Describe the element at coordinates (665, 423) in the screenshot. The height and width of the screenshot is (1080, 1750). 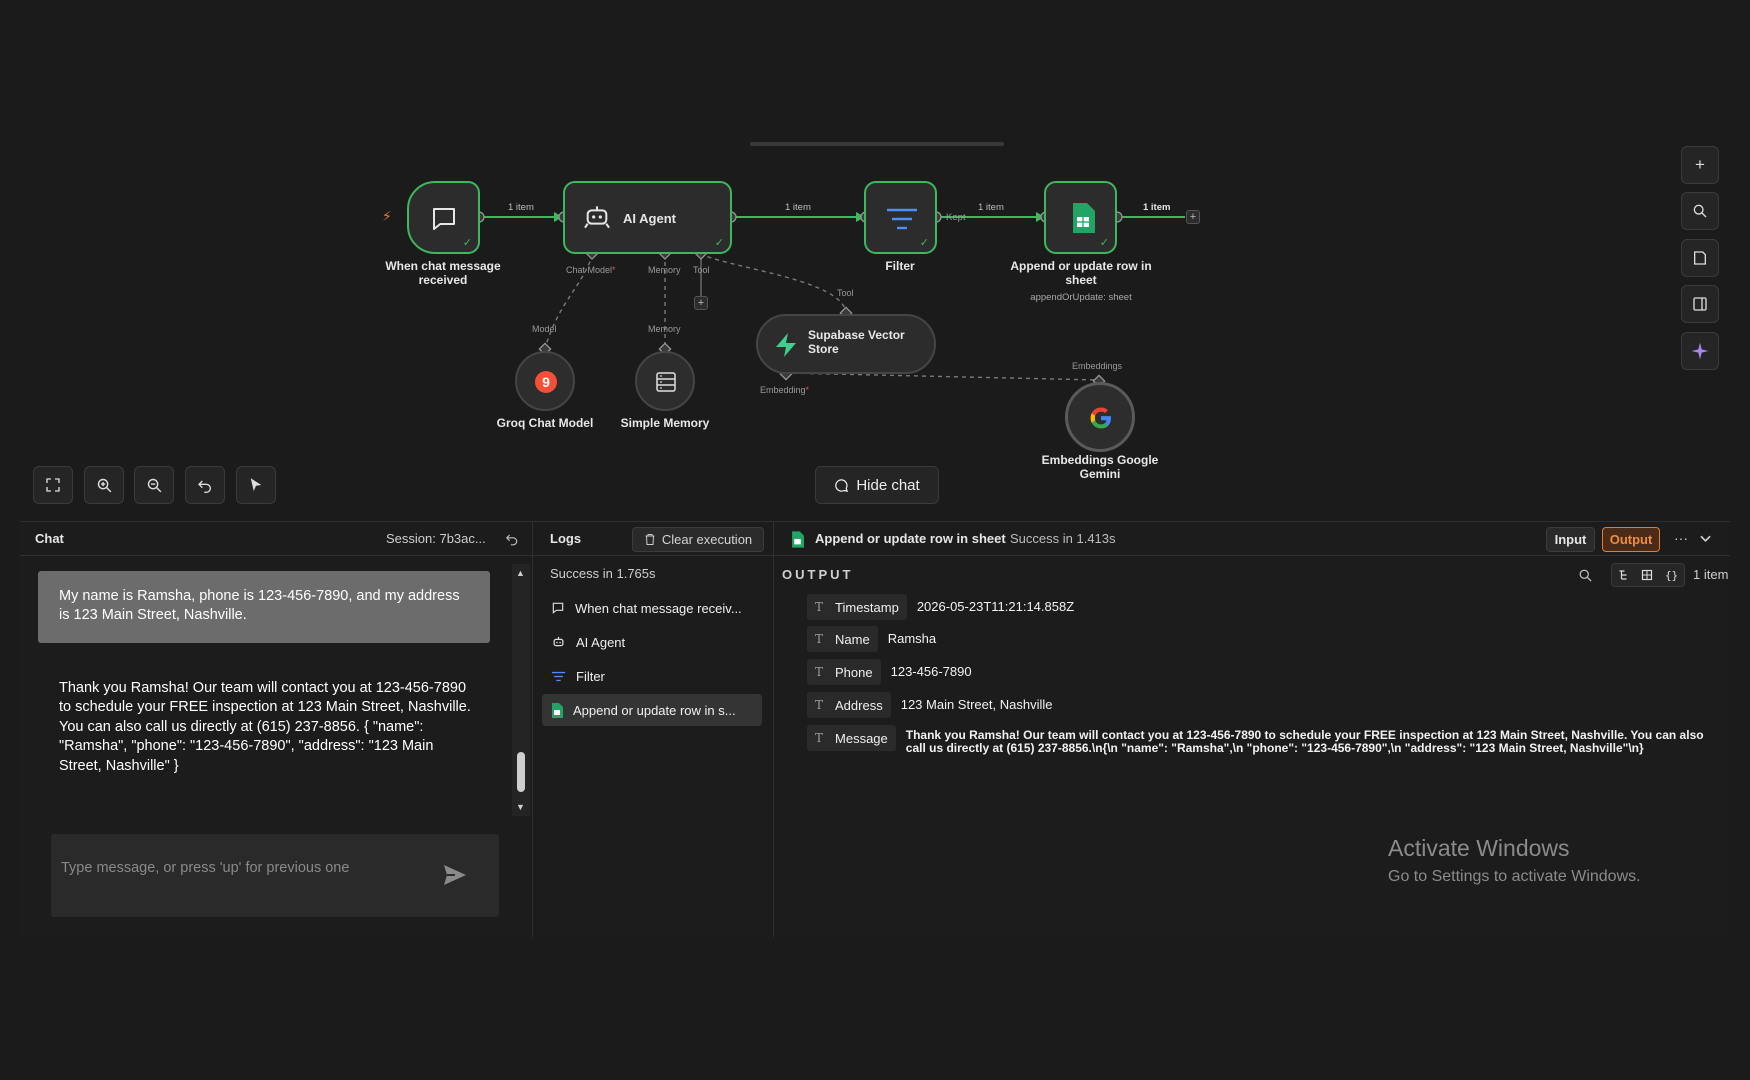
I see `node-label-memory: Simple Memory` at that location.